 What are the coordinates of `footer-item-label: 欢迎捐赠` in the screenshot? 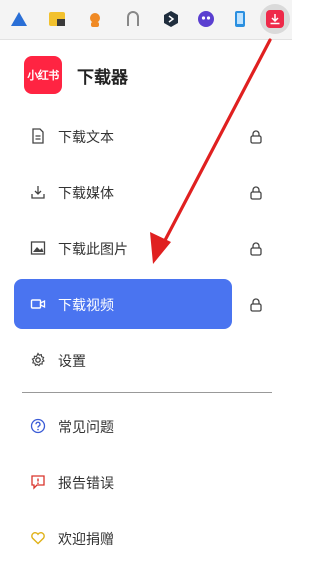 It's located at (86, 540).